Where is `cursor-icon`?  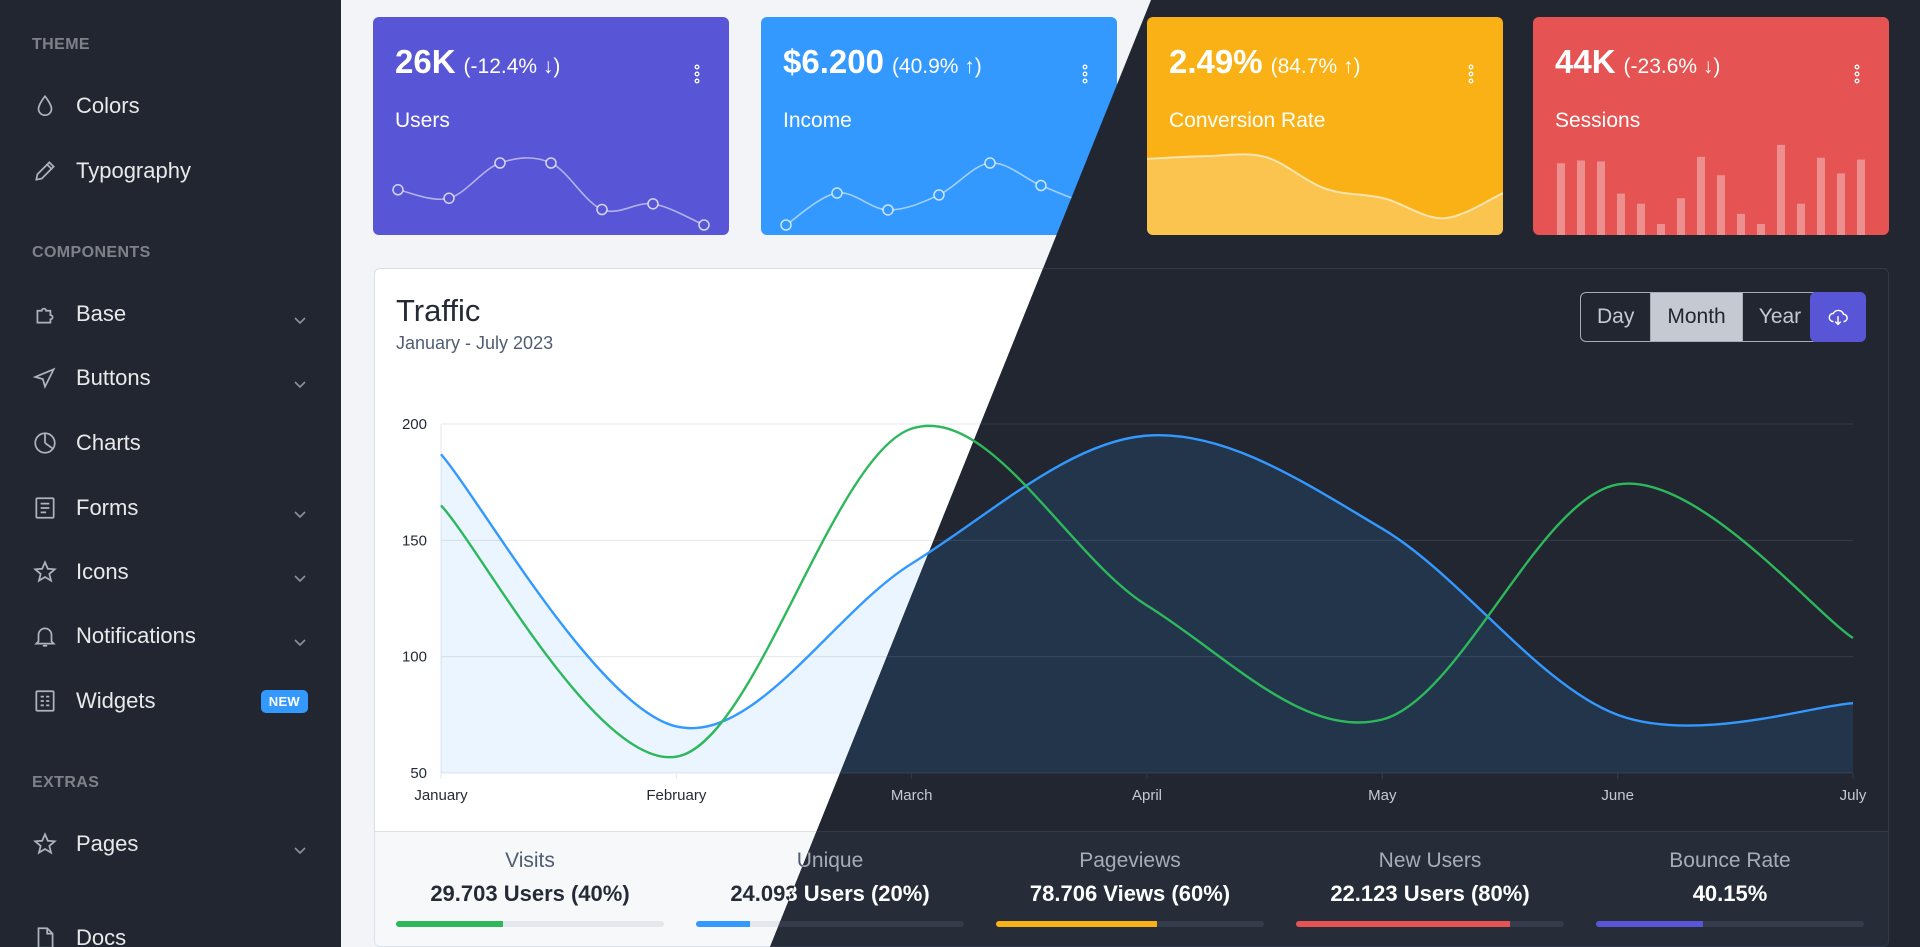
cursor-icon is located at coordinates (45, 378).